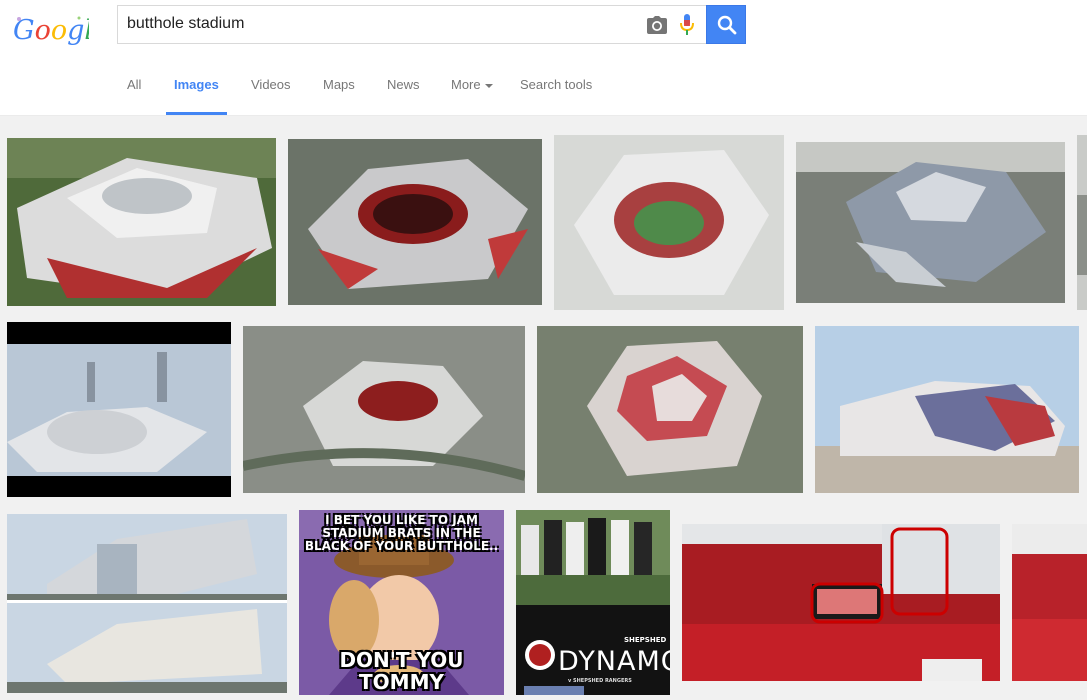 The height and width of the screenshot is (700, 1087). I want to click on header-bar: Google, so click(543, 28).